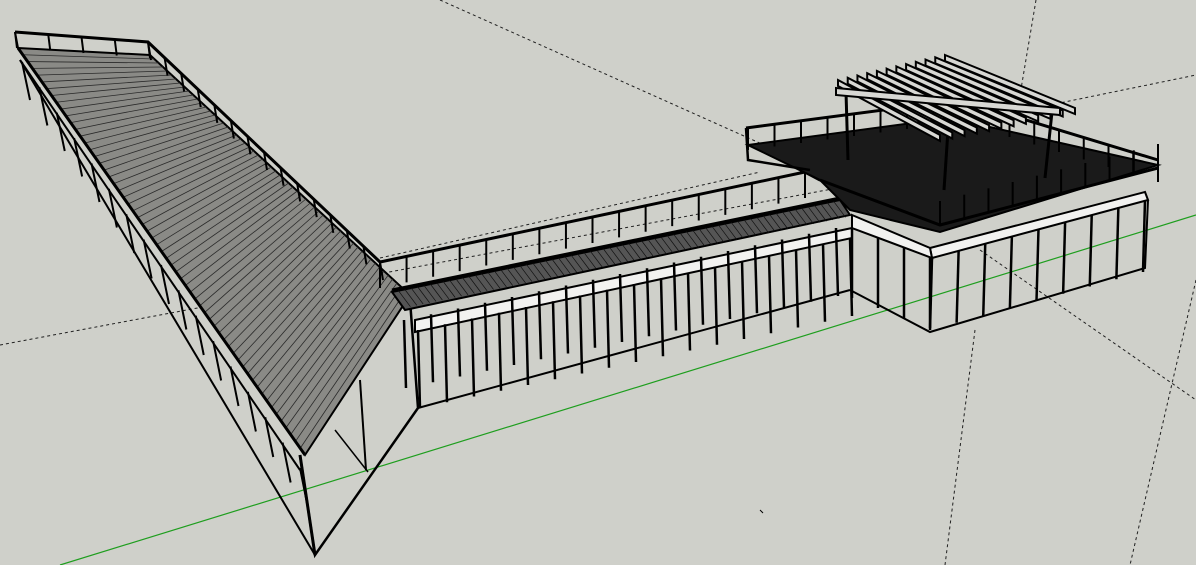 This screenshot has height=565, width=1196. I want to click on ramp-end-post-a, so click(307, 505).